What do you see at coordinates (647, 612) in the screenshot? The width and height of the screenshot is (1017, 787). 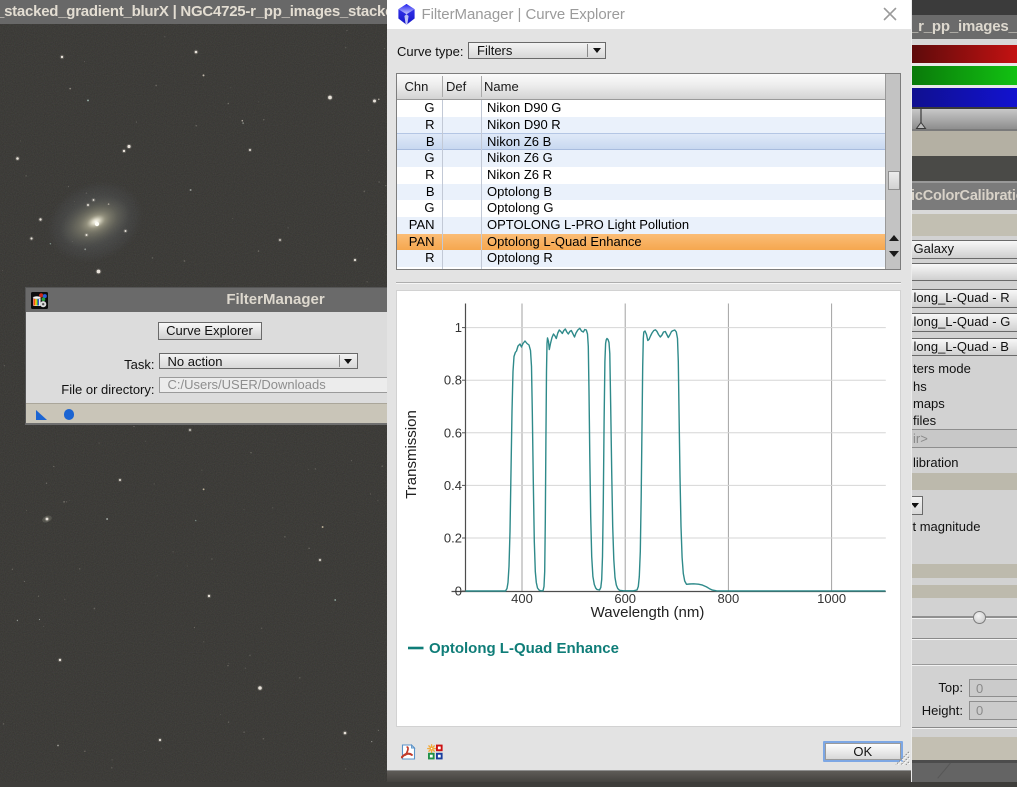 I see `svg-text: Wavelength (nm)` at bounding box center [647, 612].